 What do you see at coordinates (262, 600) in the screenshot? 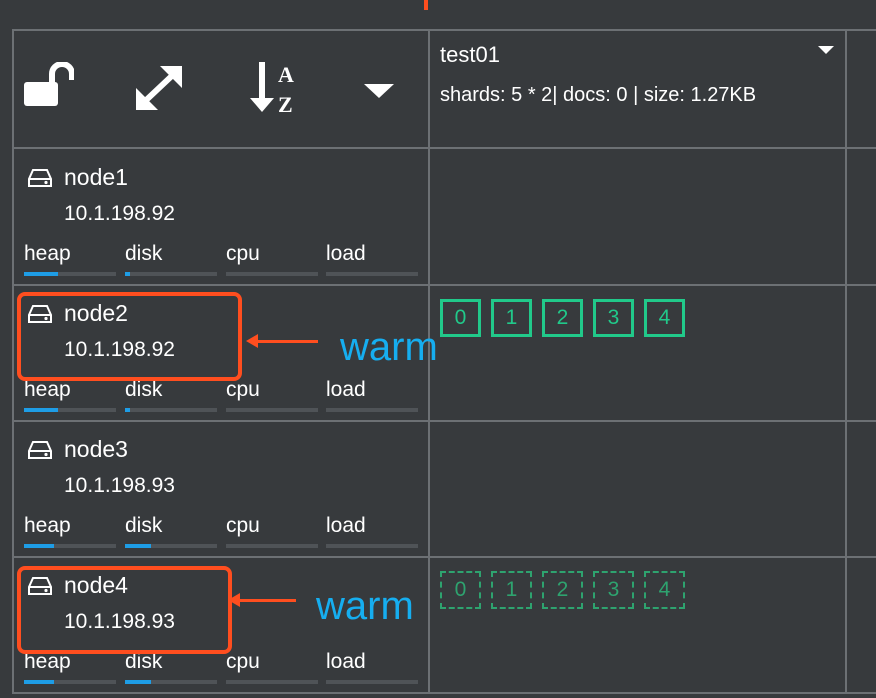
I see `node4-arrow` at bounding box center [262, 600].